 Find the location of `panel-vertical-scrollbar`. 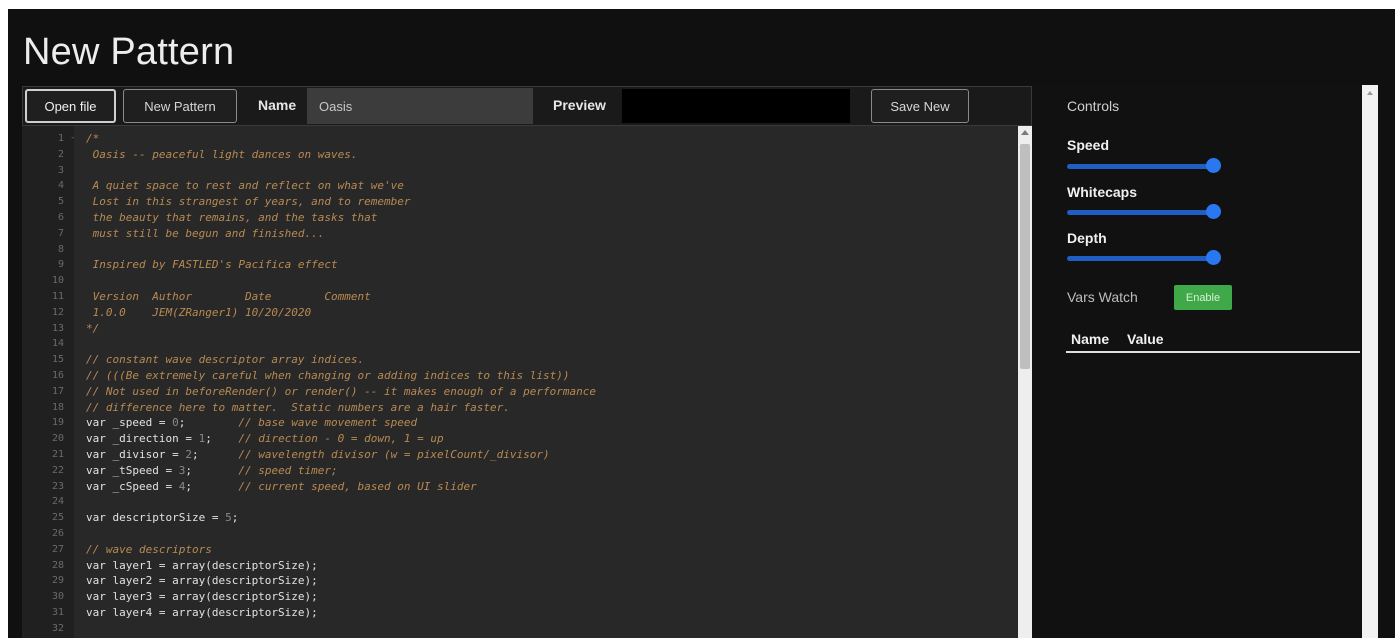

panel-vertical-scrollbar is located at coordinates (1370, 361).